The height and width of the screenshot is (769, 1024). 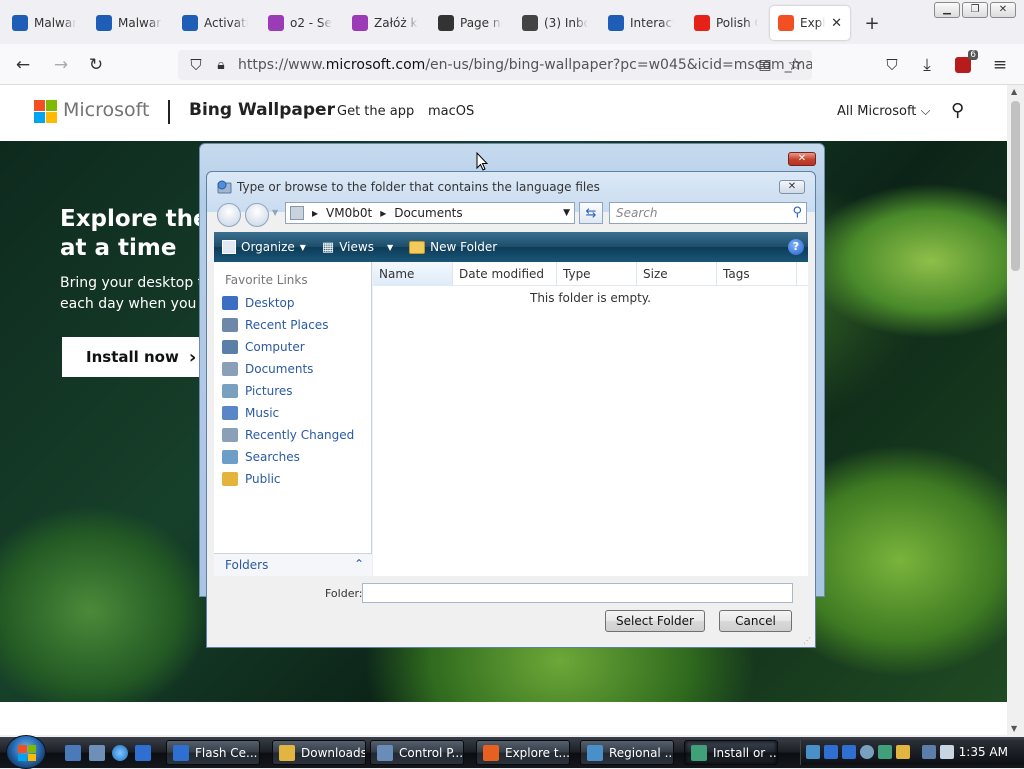 What do you see at coordinates (807, 640) in the screenshot?
I see `resize-grip-icon: ⋰` at bounding box center [807, 640].